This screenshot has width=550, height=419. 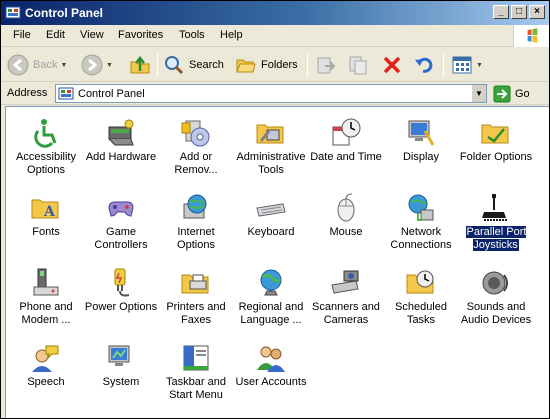 What do you see at coordinates (346, 224) in the screenshot?
I see `item-mouse: Mouse` at bounding box center [346, 224].